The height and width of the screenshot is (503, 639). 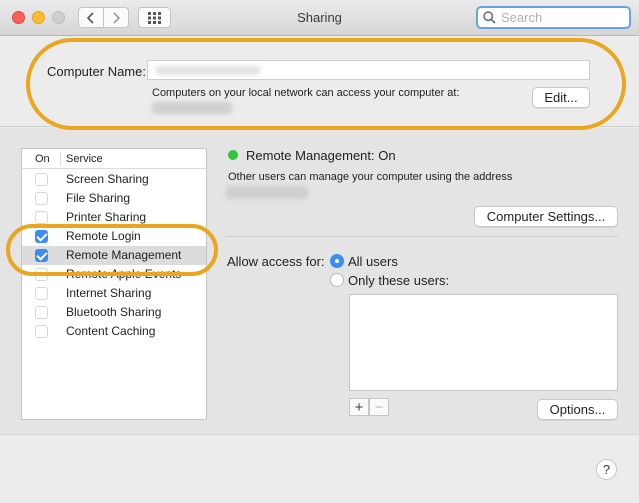 I want to click on service-row: Bluetooth Sharing, so click(x=114, y=312).